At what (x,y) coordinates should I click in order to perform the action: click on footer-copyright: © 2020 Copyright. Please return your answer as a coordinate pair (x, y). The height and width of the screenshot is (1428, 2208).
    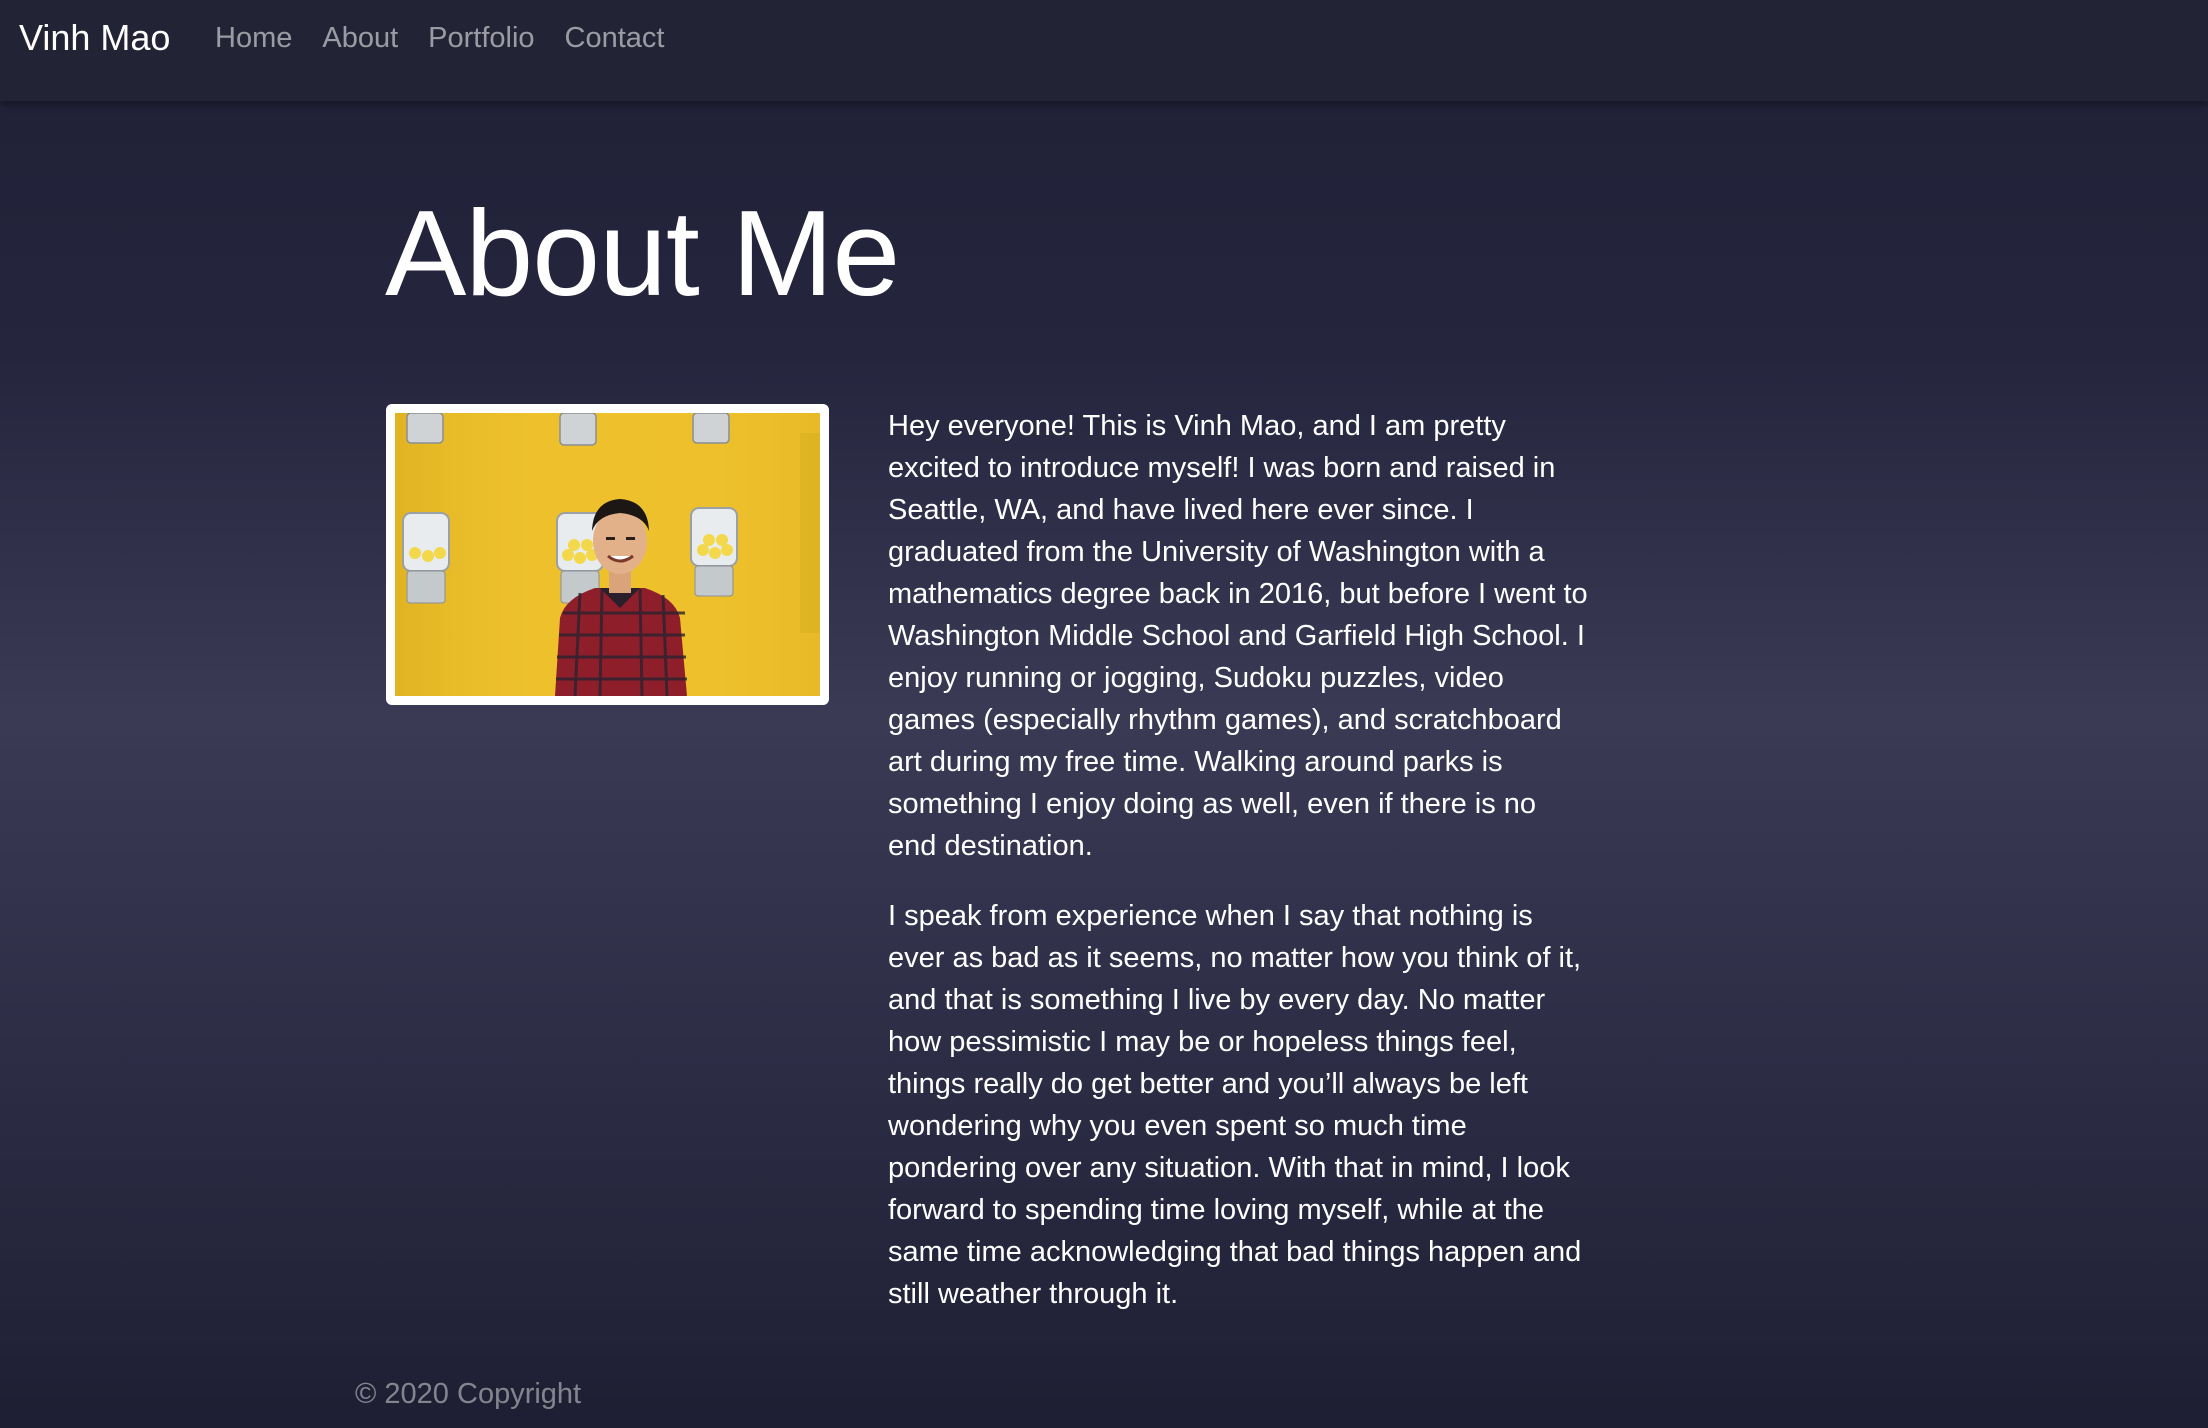
    Looking at the image, I should click on (468, 1394).